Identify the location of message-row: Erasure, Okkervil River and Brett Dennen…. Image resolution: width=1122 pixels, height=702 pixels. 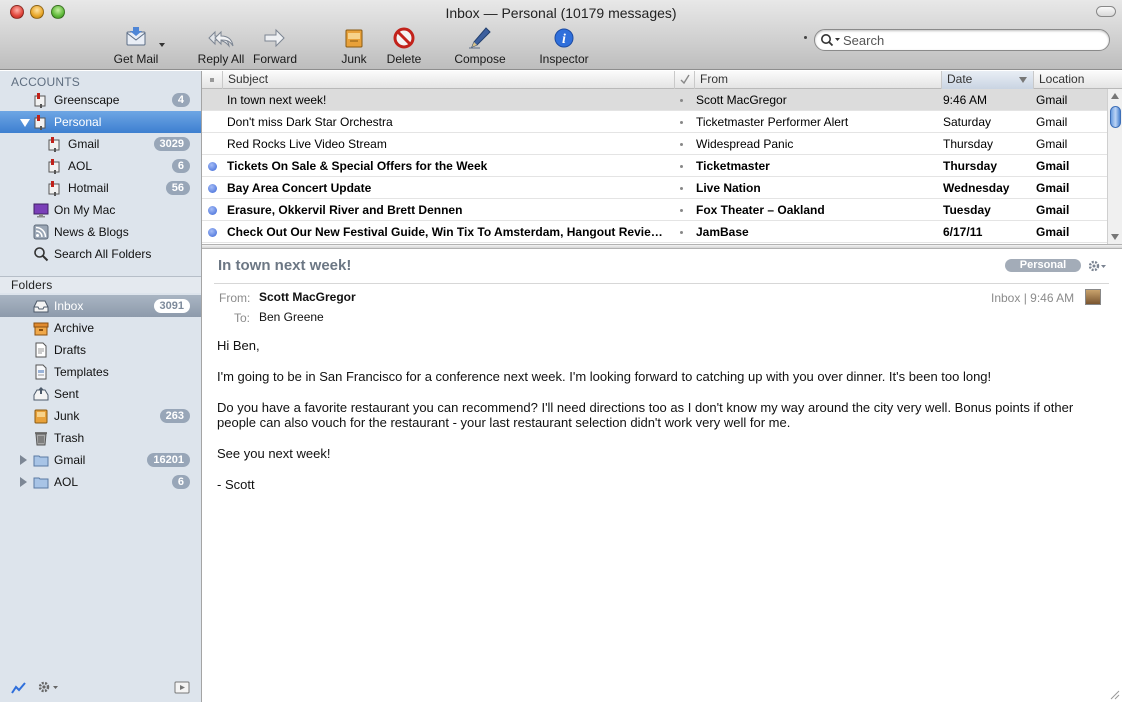
(654, 210).